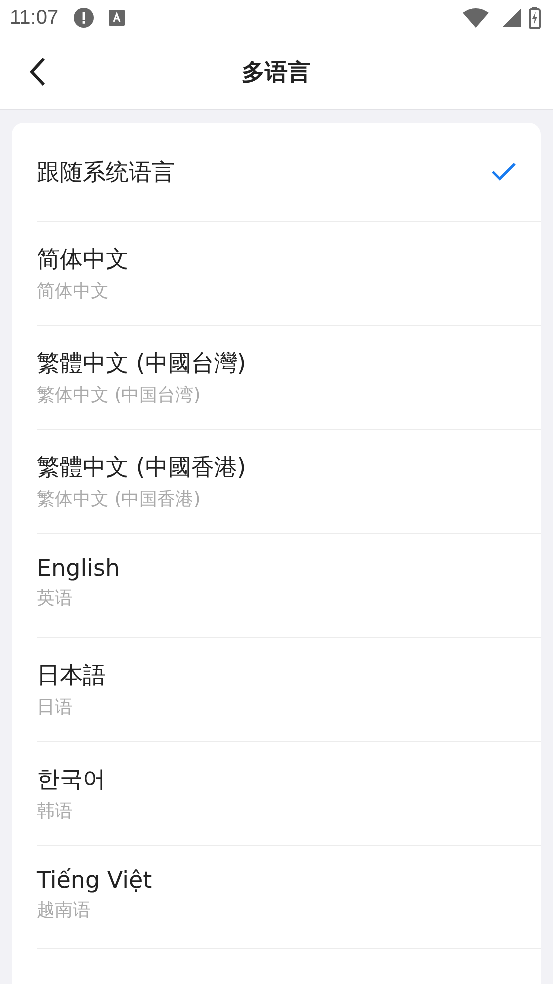 The width and height of the screenshot is (553, 984). Describe the element at coordinates (535, 18) in the screenshot. I see `battery-icon` at that location.